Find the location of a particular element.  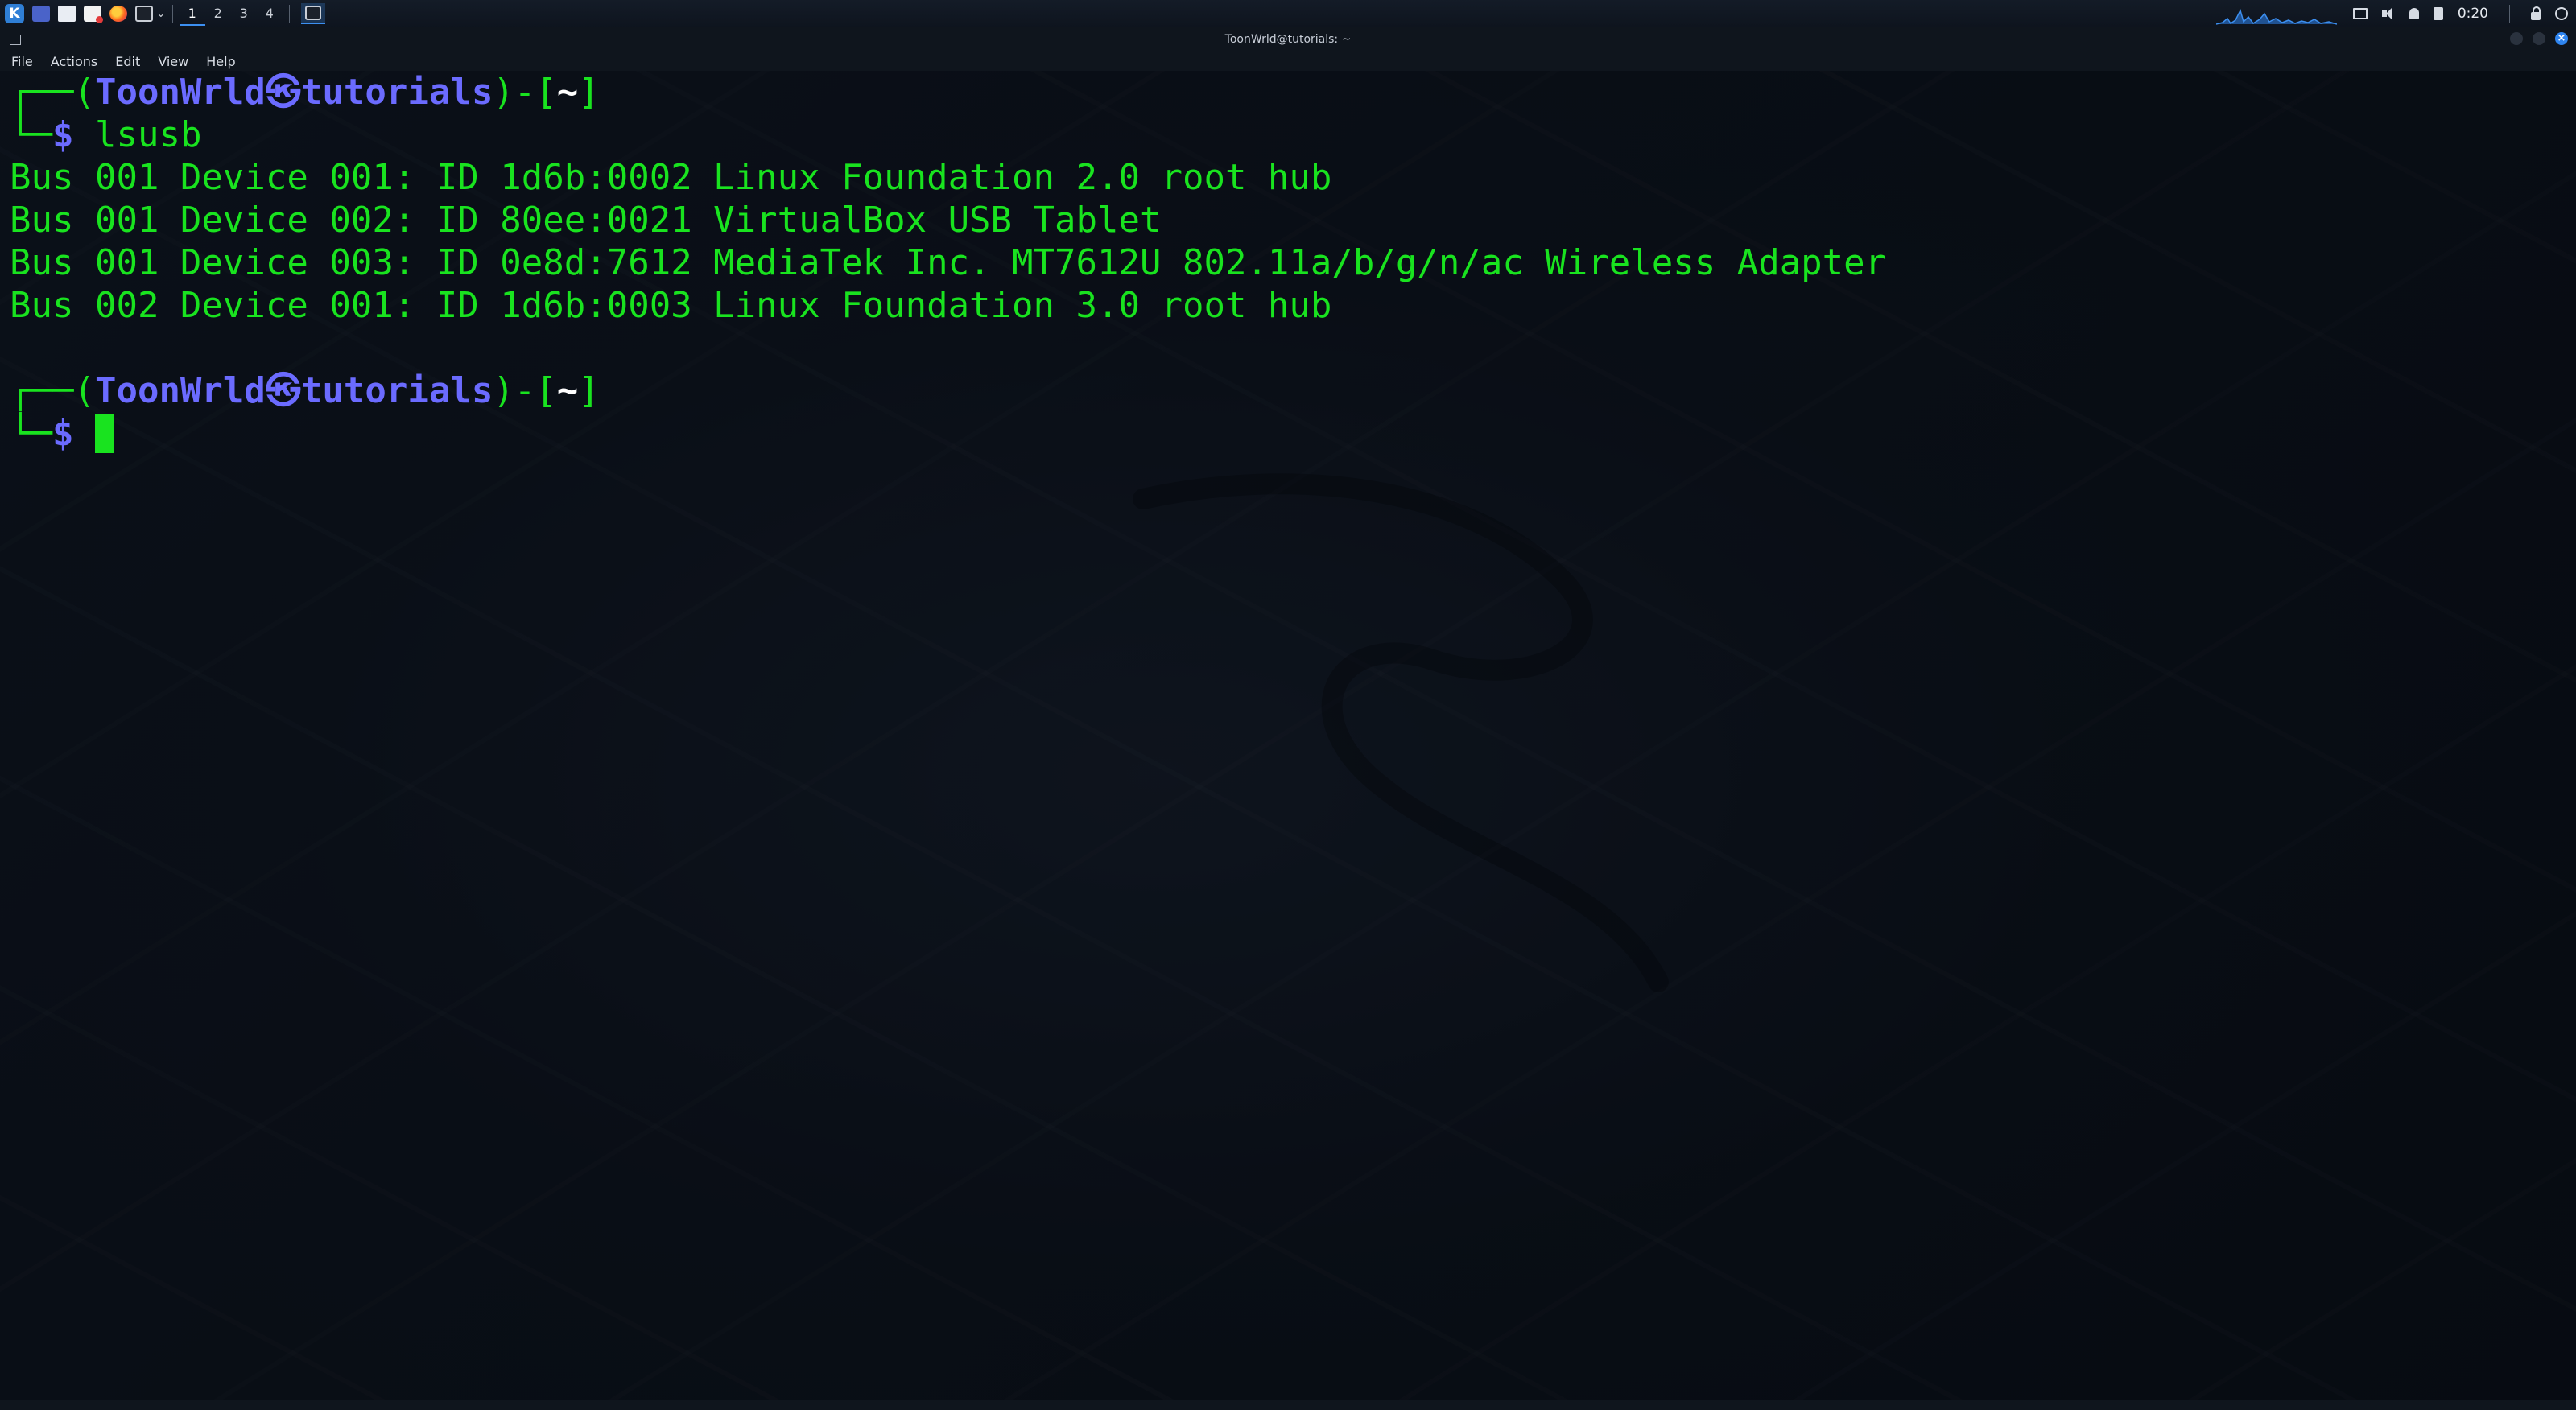

command-text: lsusb is located at coordinates (148, 134).